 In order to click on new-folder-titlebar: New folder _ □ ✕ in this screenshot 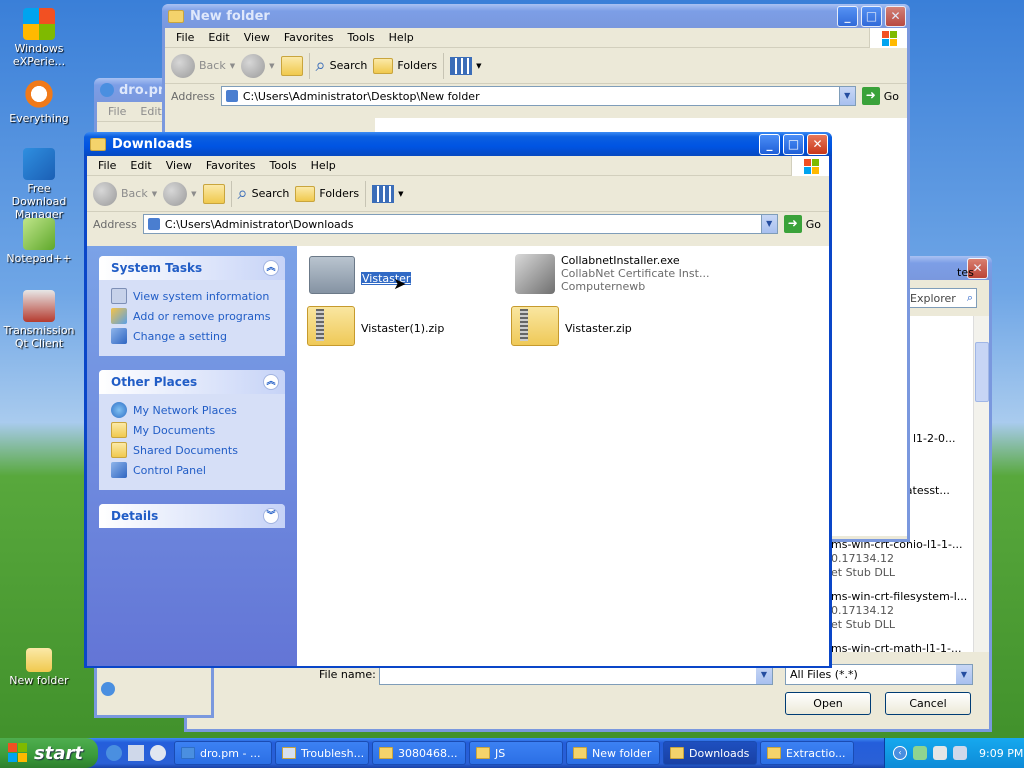, I will do `click(536, 16)`.